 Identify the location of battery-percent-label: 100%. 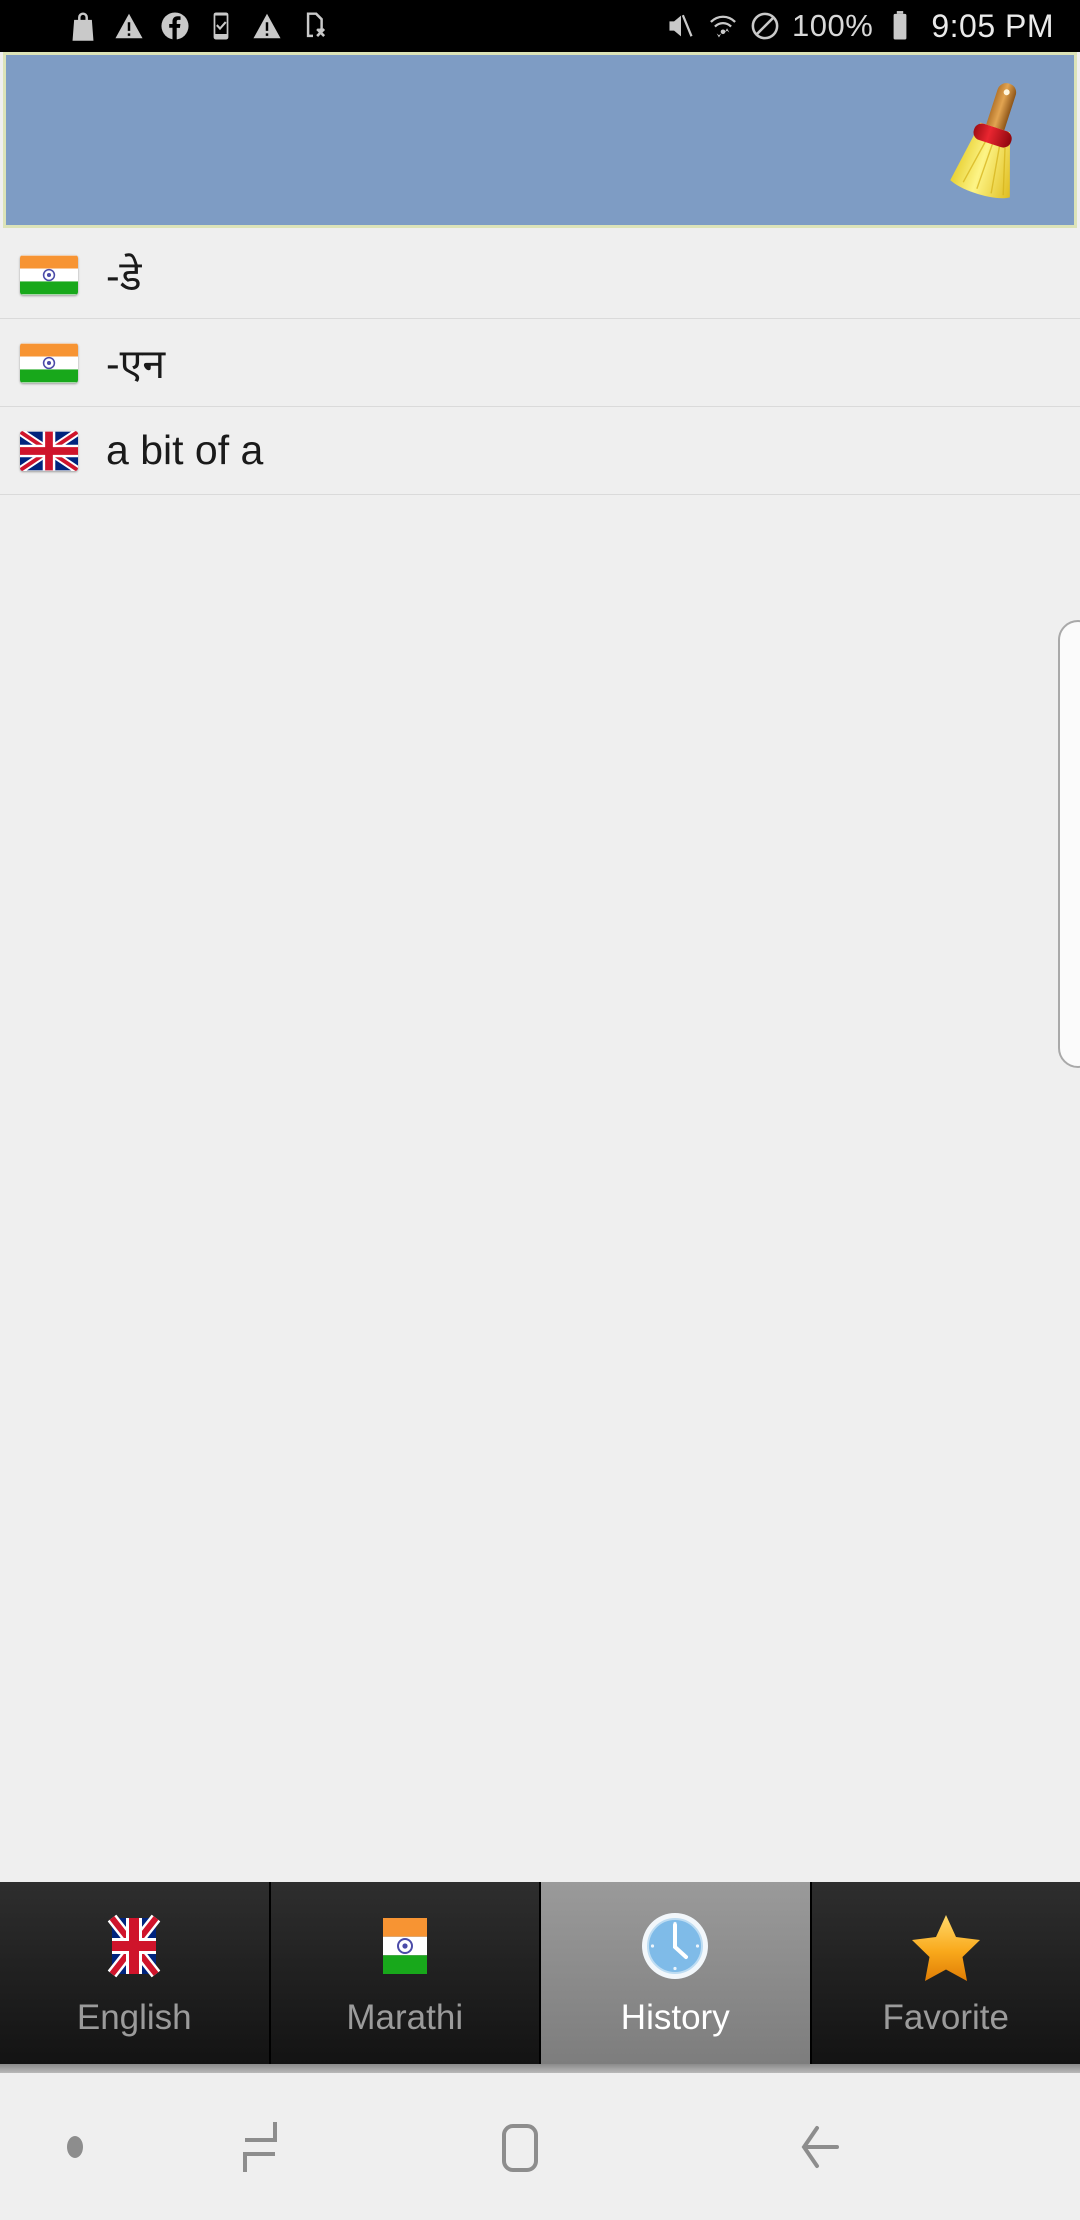
(833, 25).